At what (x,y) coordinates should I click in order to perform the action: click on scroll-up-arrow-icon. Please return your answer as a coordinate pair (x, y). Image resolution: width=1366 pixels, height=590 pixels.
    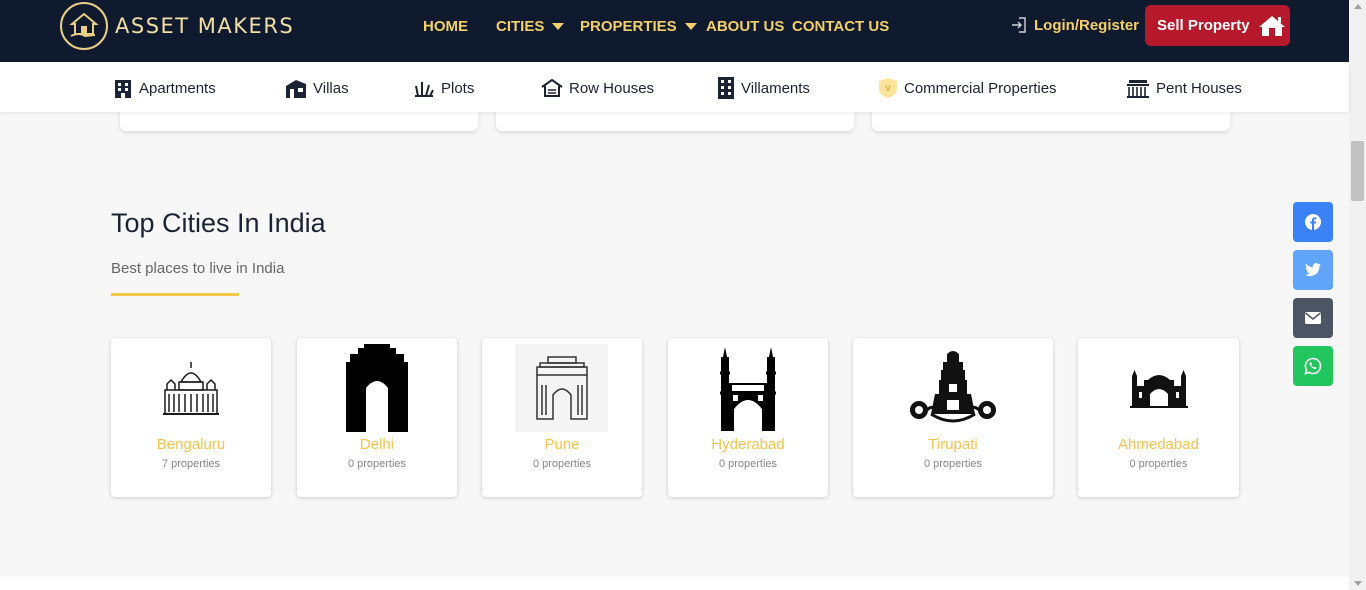
    Looking at the image, I should click on (1358, 6).